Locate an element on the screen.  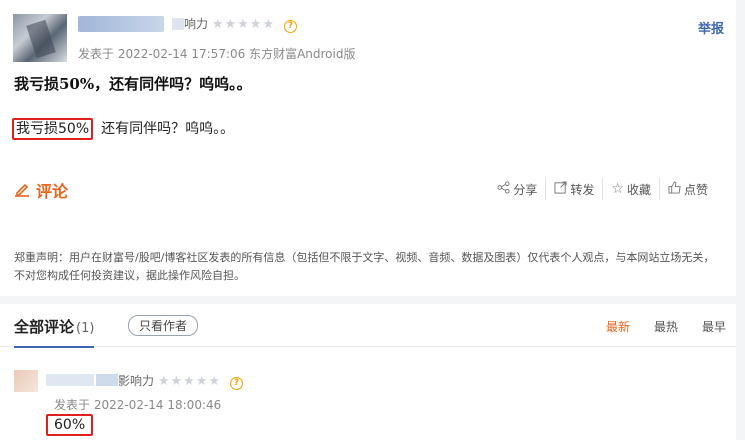
post-actions: 分享 转发 ☆ 收藏 点赞 is located at coordinates (602, 189).